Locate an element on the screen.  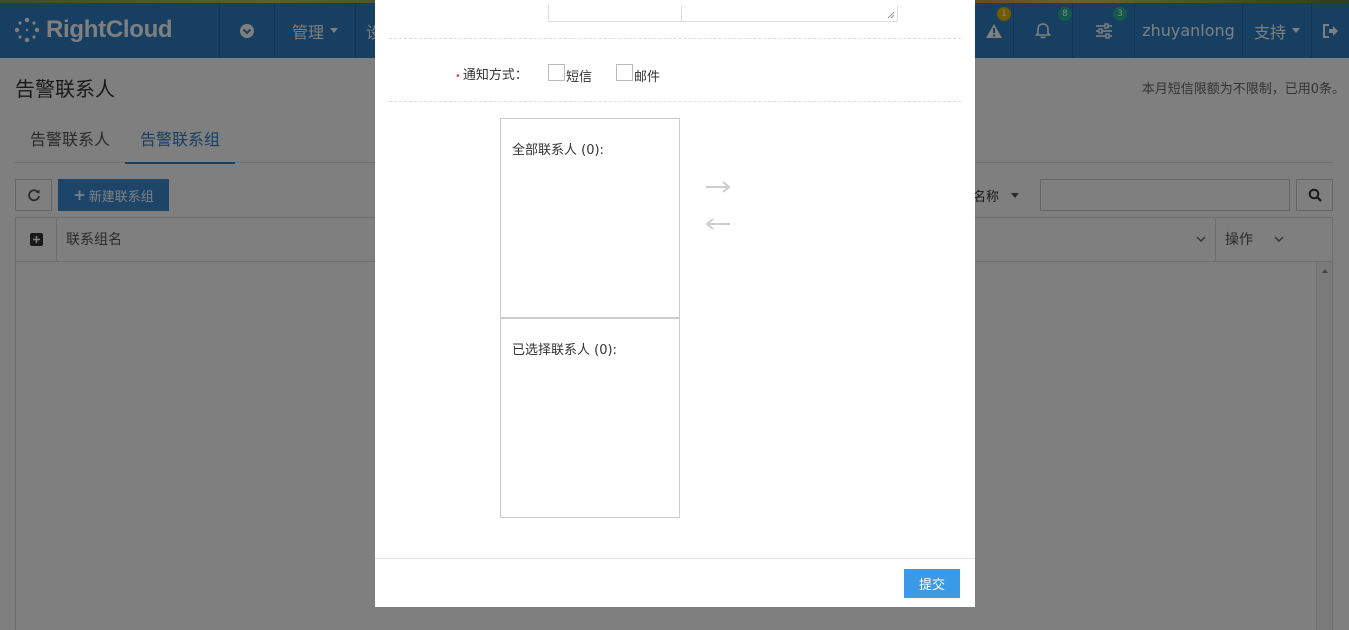
arrow-right-icon is located at coordinates (718, 187).